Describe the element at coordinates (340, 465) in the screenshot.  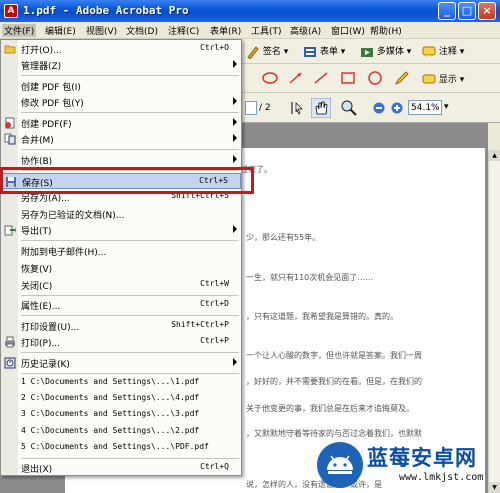
I see `android-robot-logo` at that location.